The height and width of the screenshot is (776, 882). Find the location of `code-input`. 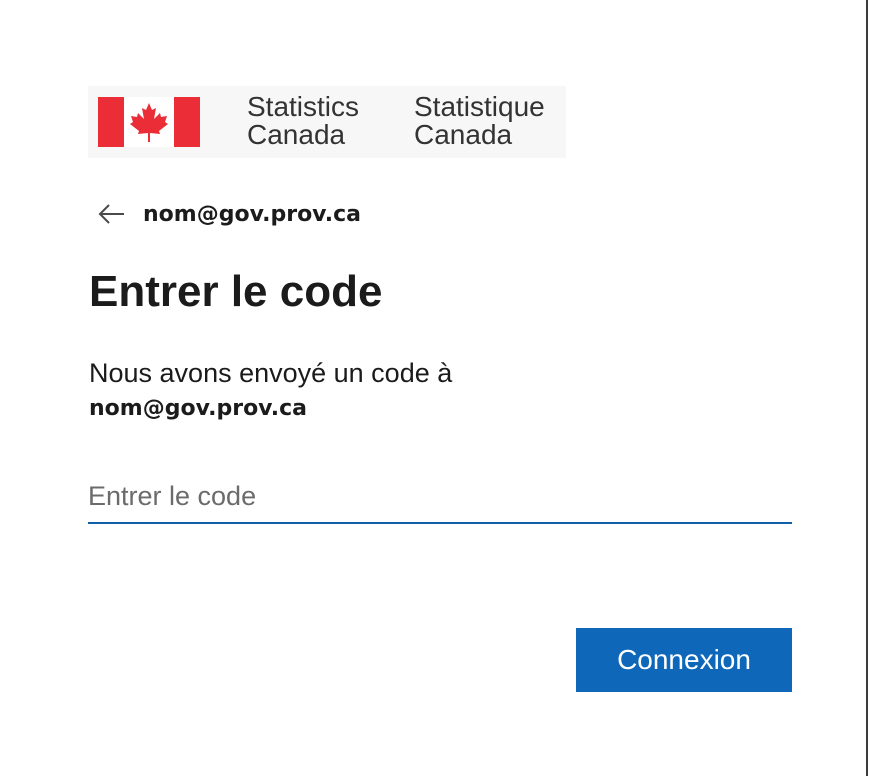

code-input is located at coordinates (440, 497).